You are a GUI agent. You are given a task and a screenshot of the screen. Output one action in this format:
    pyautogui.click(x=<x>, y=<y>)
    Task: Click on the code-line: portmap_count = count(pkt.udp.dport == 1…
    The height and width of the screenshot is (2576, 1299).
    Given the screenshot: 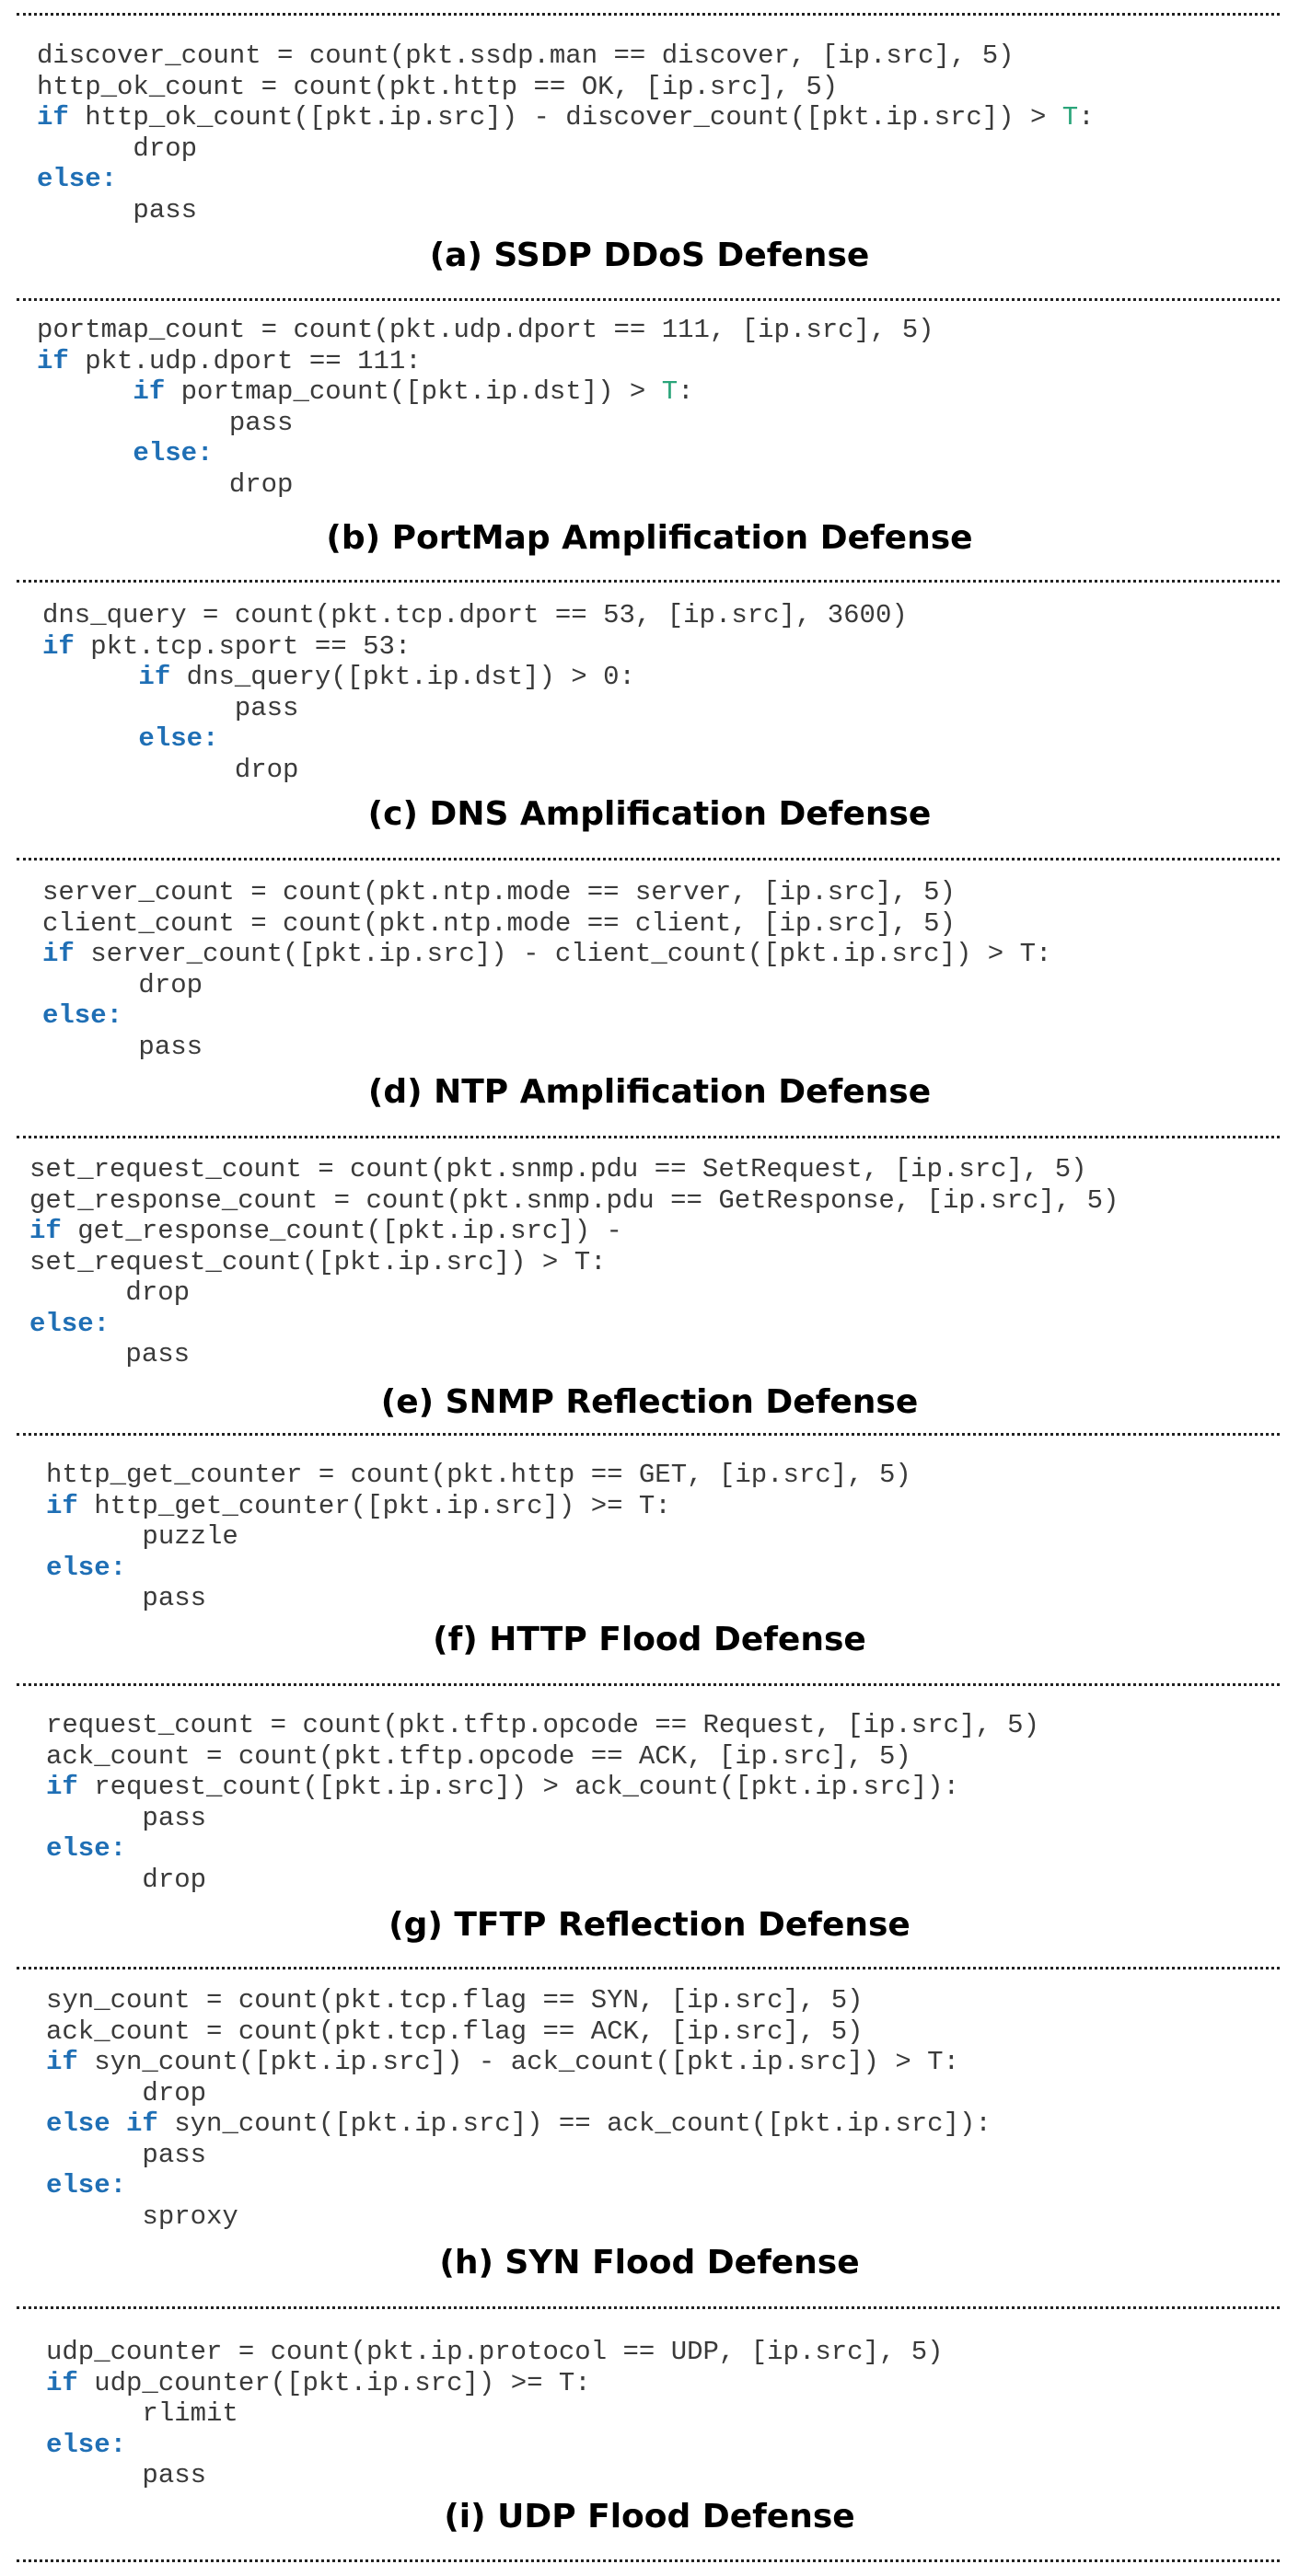 What is the action you would take?
    pyautogui.click(x=485, y=330)
    